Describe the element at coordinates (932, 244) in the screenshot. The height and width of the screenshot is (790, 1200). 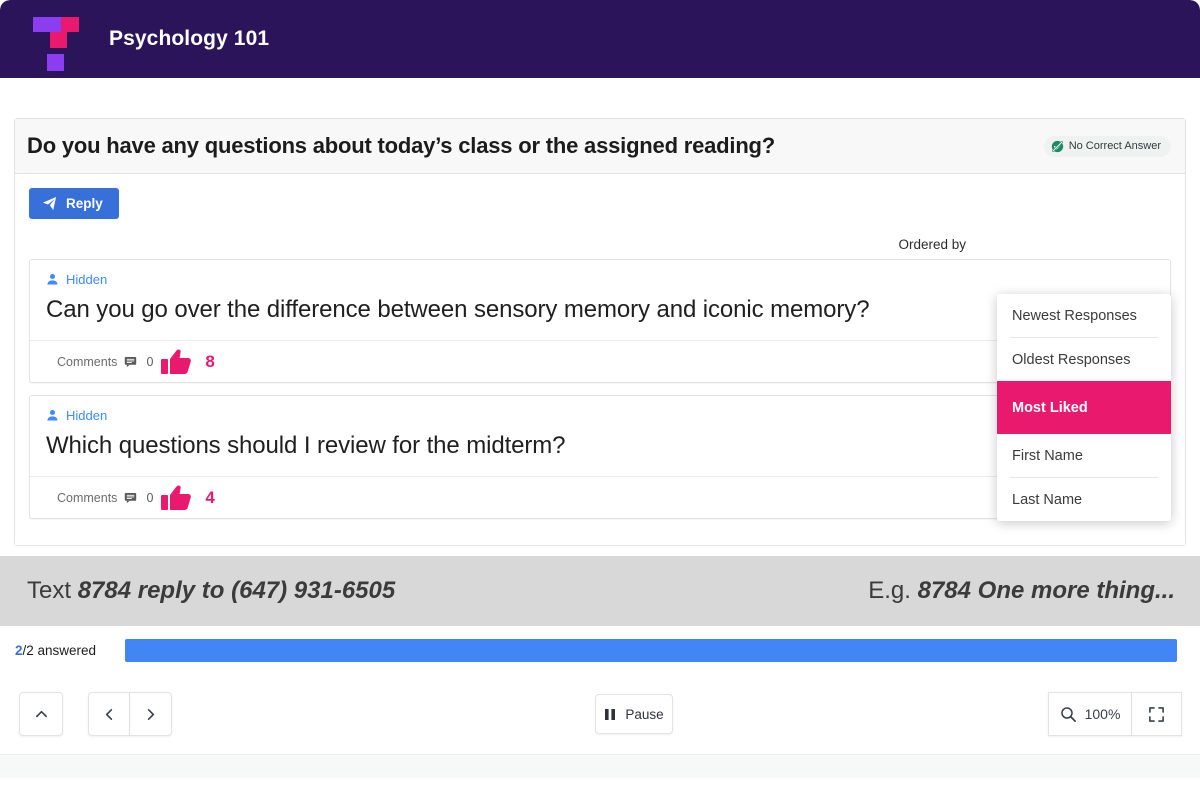
I see `ordered-by-label: Ordered by` at that location.